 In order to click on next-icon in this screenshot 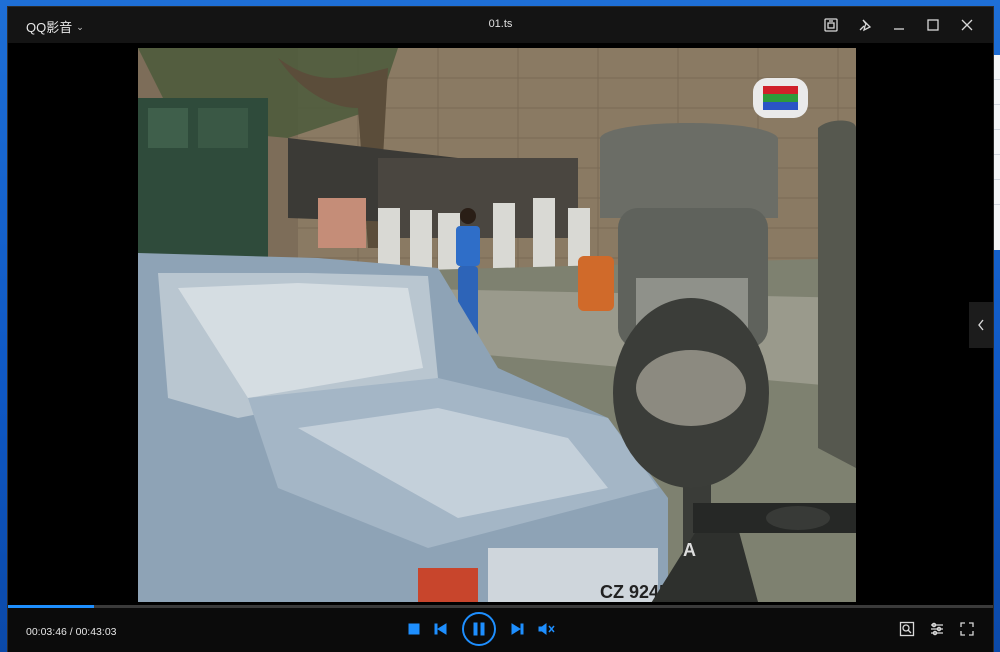, I will do `click(517, 629)`.